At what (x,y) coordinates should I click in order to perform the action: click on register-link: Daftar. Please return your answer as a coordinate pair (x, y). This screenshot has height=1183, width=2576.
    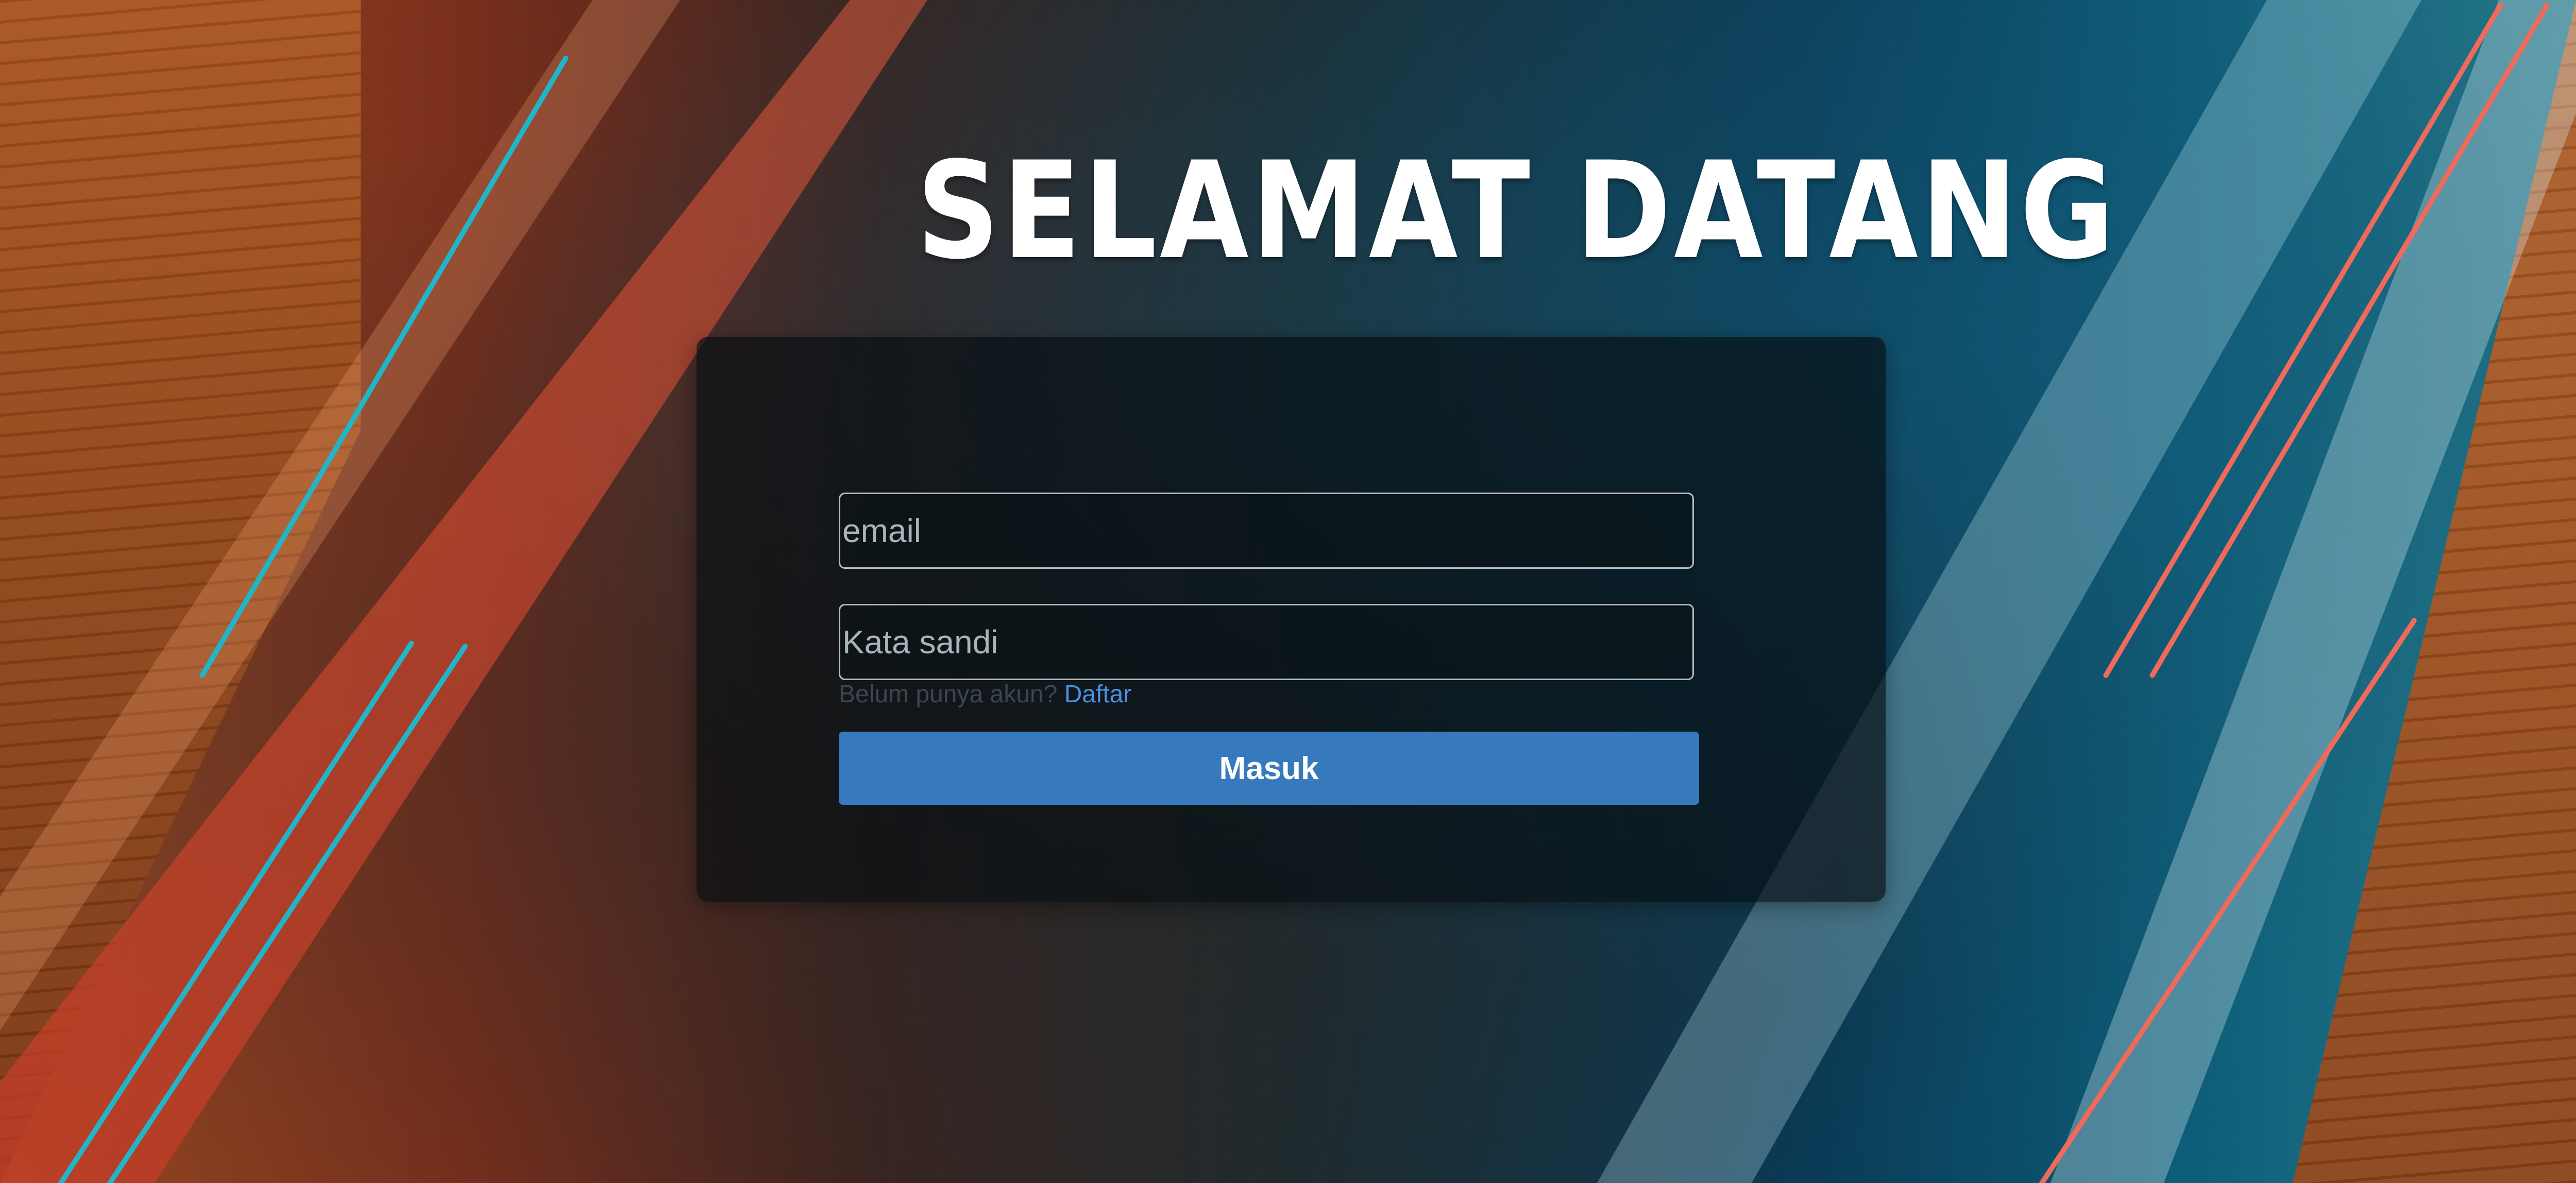
    Looking at the image, I should click on (1098, 694).